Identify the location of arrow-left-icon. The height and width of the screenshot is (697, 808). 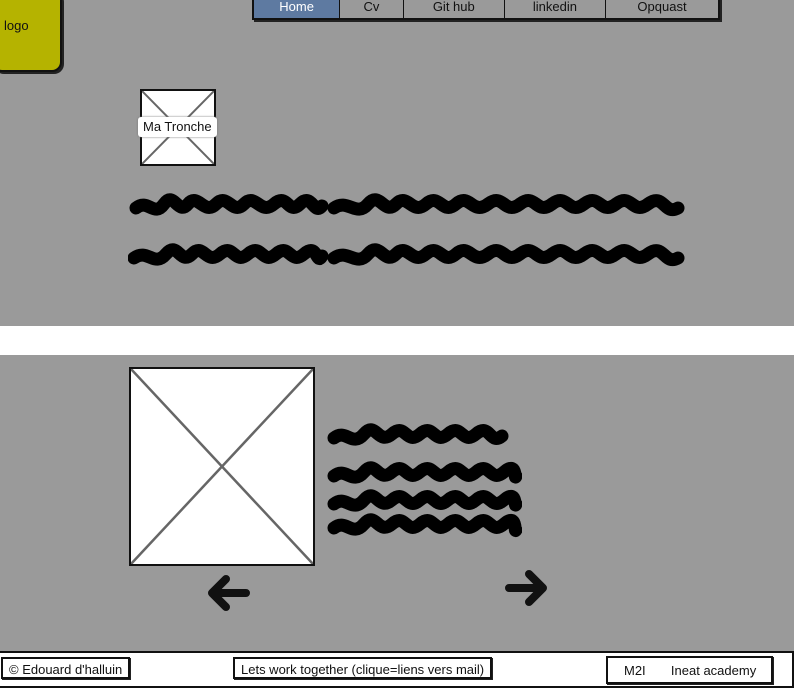
(229, 593).